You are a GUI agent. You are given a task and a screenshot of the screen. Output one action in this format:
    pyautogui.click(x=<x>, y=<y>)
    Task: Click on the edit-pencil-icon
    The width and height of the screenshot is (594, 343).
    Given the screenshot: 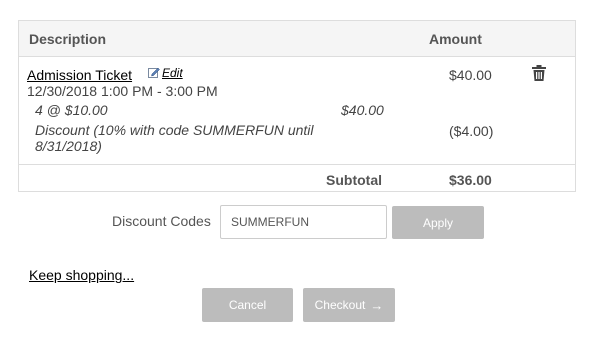 What is the action you would take?
    pyautogui.click(x=154, y=72)
    